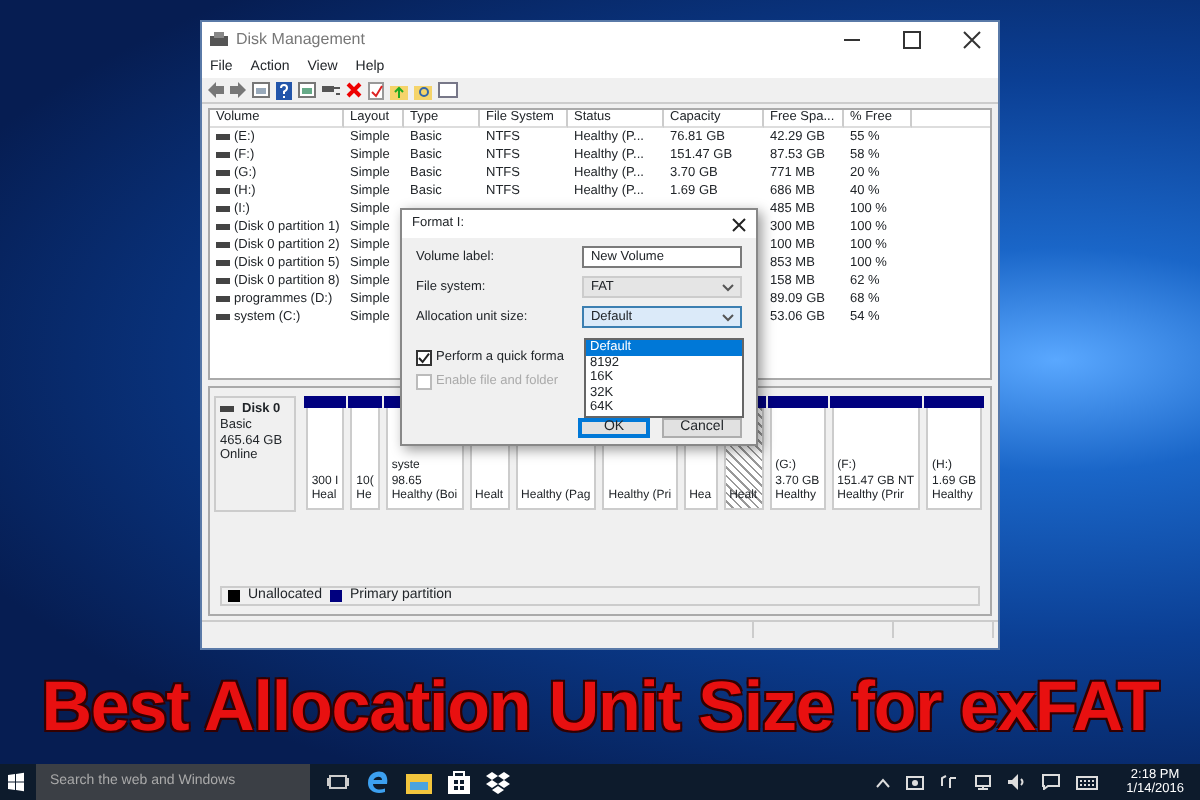  I want to click on checkbox, so click(424, 357).